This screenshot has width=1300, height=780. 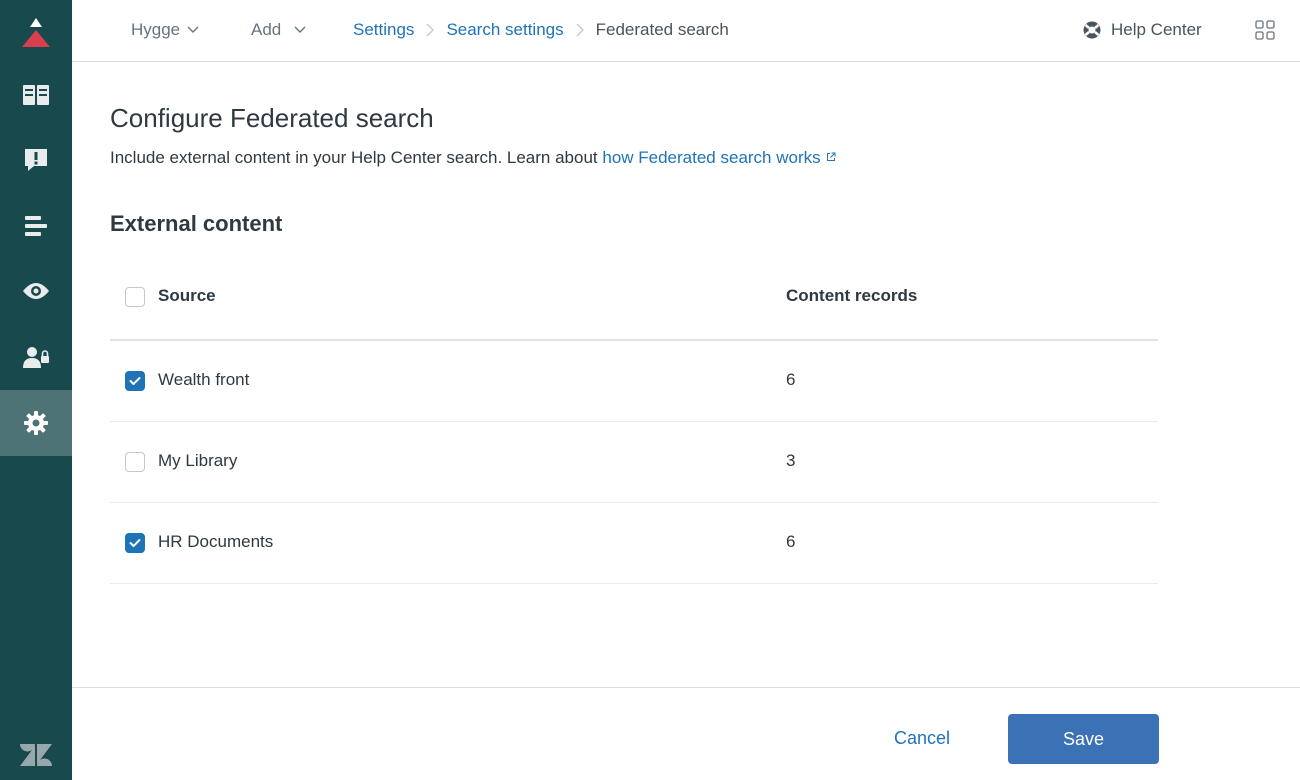 I want to click on breadcrumb-settings: Settings, so click(x=383, y=30).